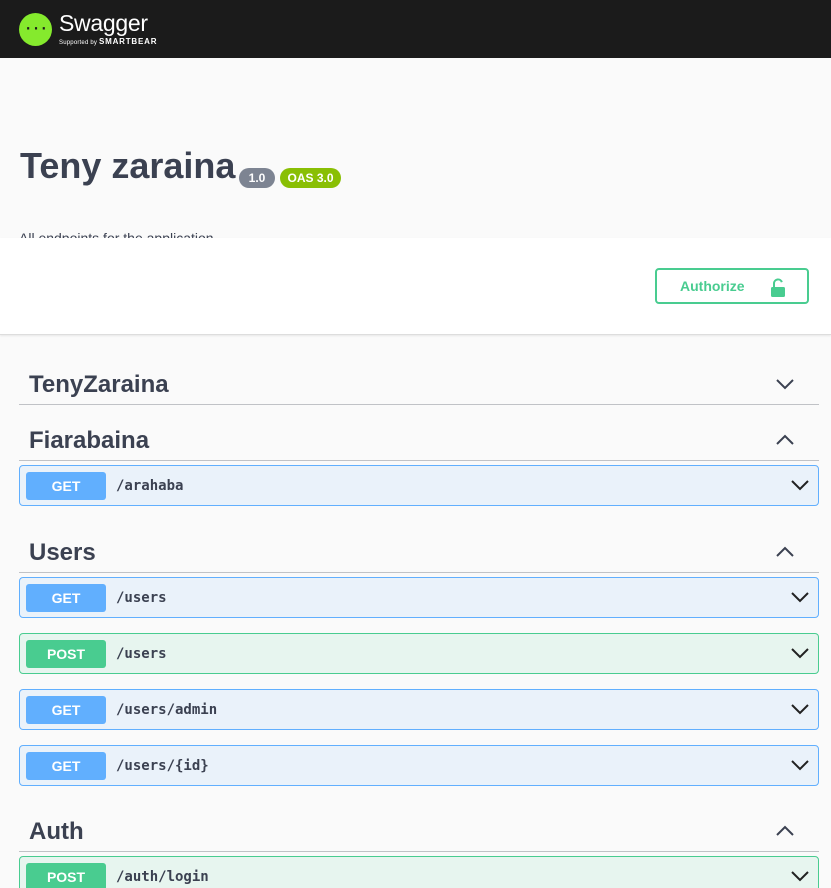  I want to click on authorize-button: Authorize, so click(732, 286).